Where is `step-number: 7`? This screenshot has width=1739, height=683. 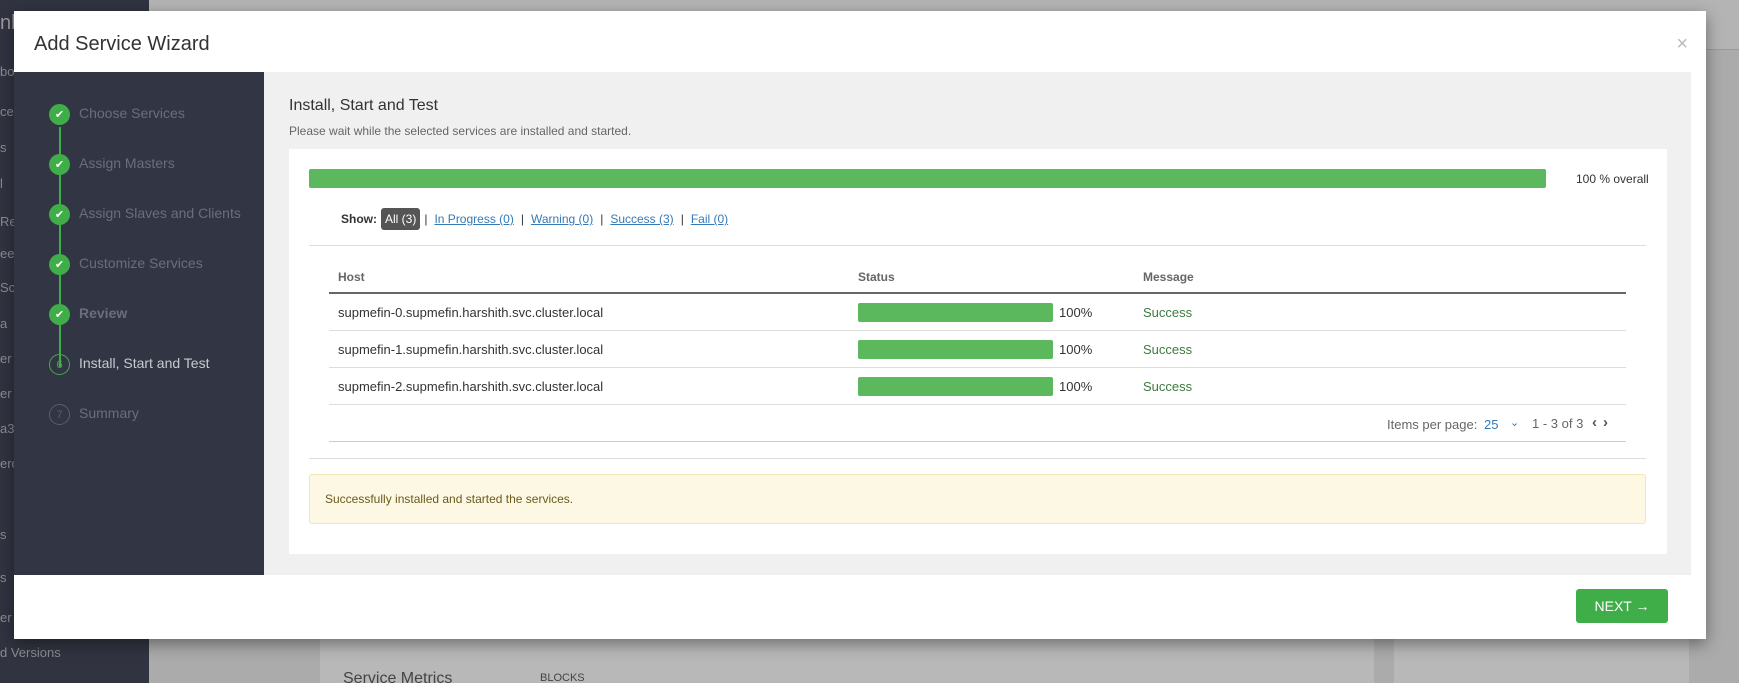 step-number: 7 is located at coordinates (59, 414).